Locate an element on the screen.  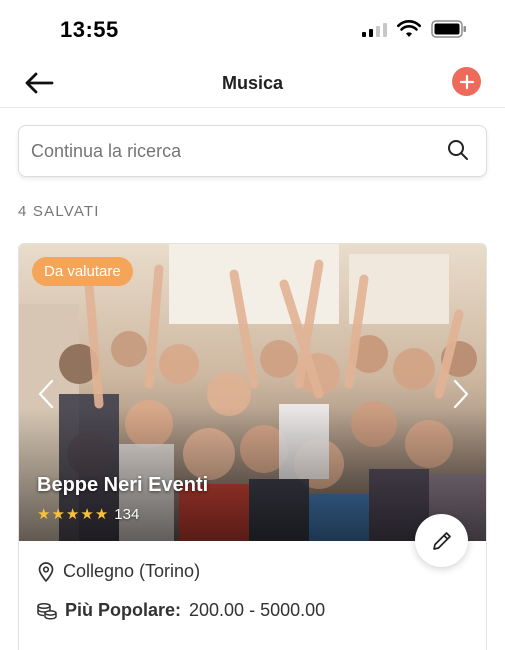
saved-count: 4 SALVATI is located at coordinates (59, 211).